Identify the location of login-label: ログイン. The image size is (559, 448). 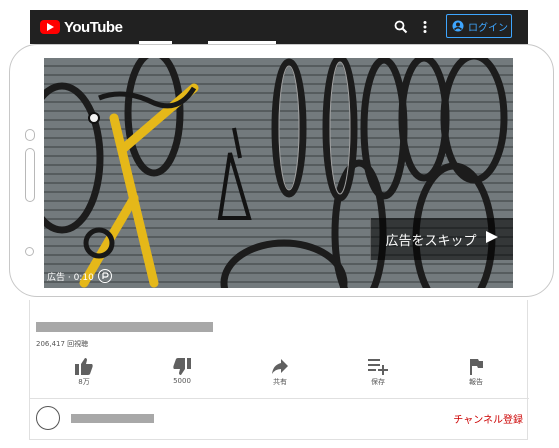
(488, 28).